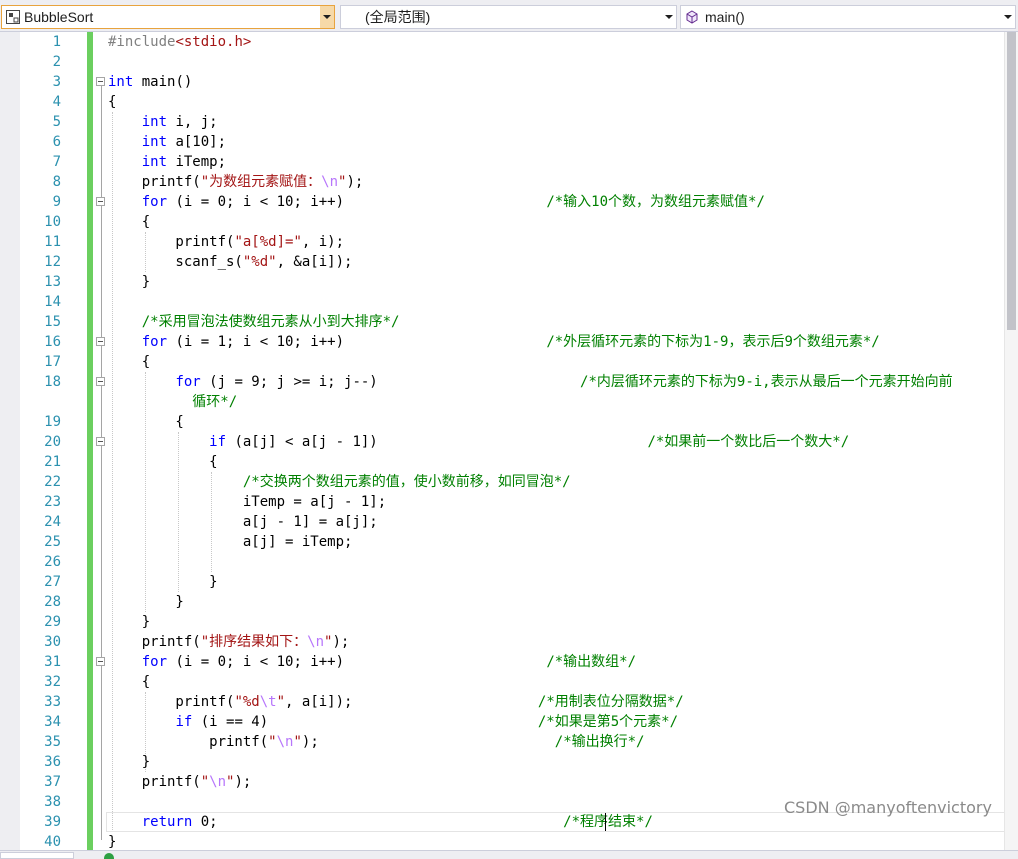 The width and height of the screenshot is (1018, 859). Describe the element at coordinates (1011, 181) in the screenshot. I see `scrollbar-thumb` at that location.